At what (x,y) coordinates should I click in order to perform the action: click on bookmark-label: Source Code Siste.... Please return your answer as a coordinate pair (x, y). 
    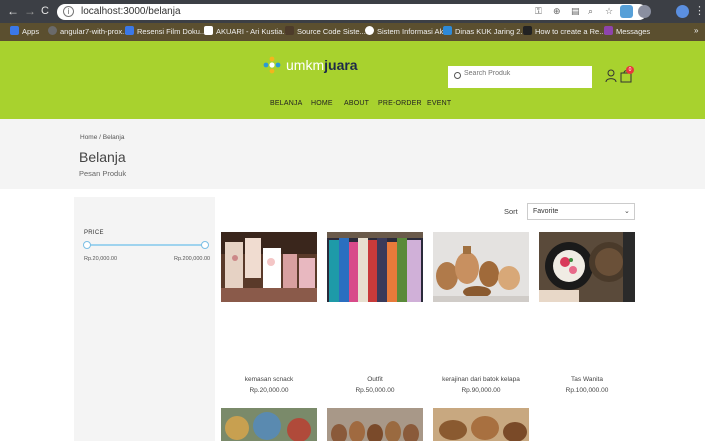
    Looking at the image, I should click on (331, 31).